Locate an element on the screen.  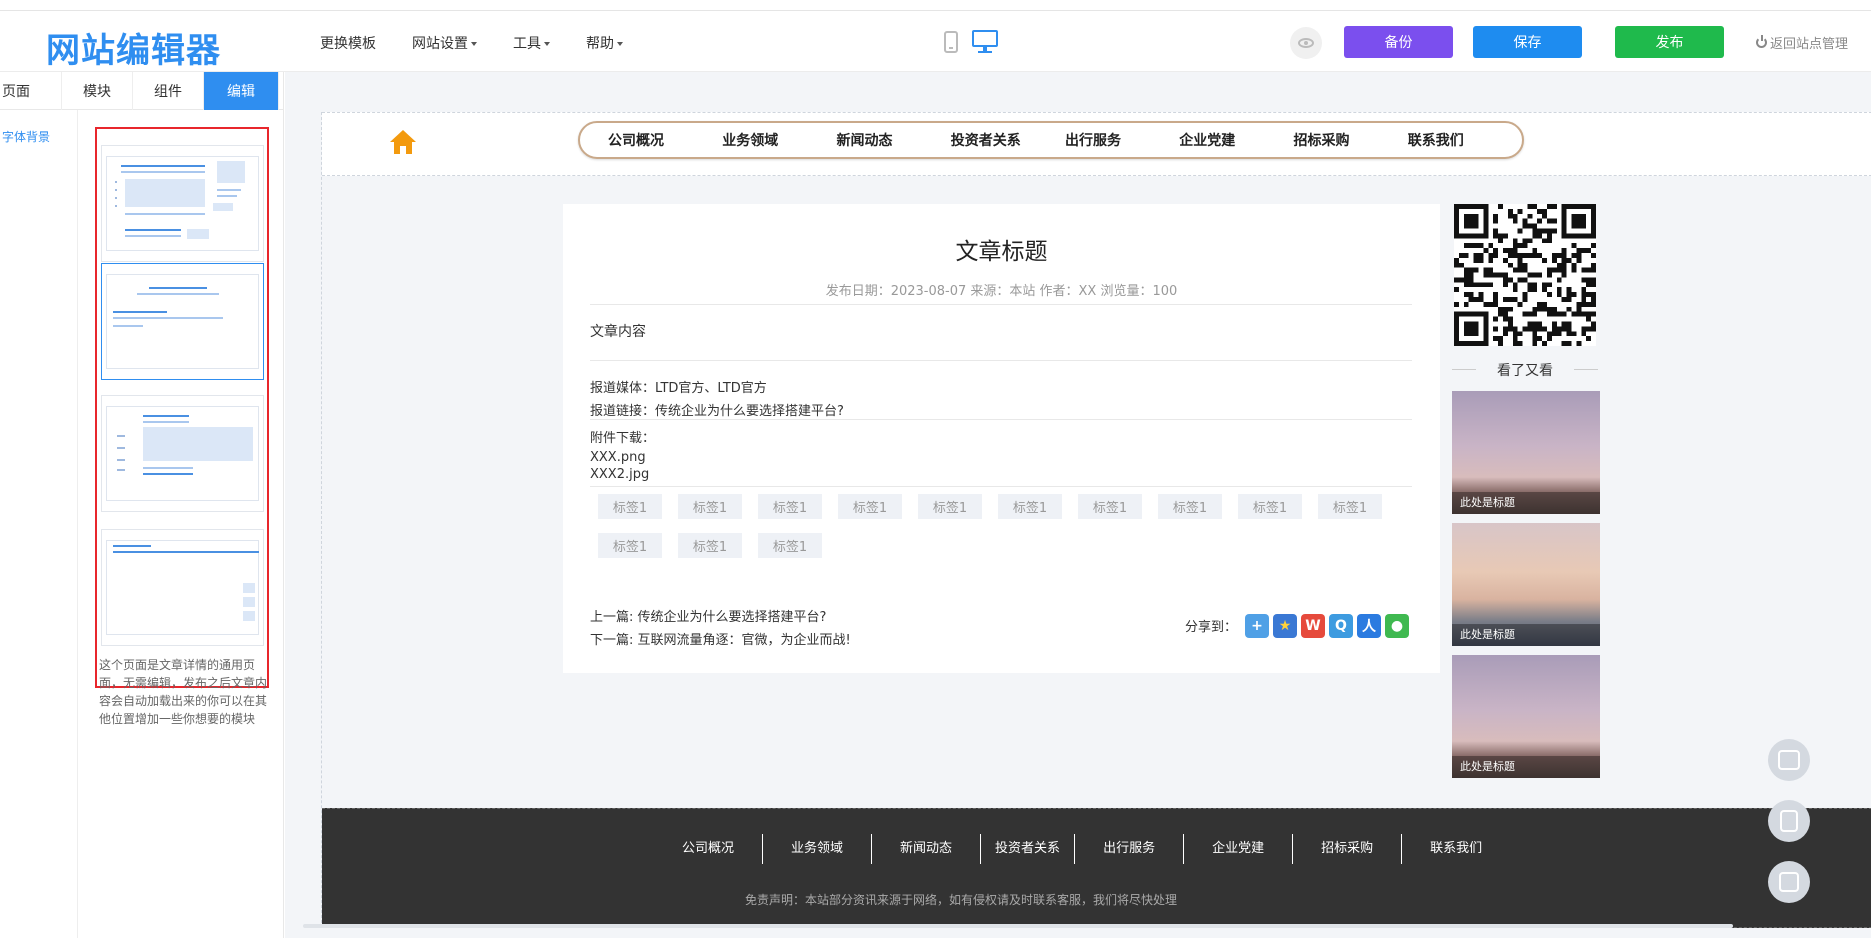
footer-disclaimer: 免责声明：本站部分资讯来源于网络，如有侵权请及时联系客服，我们将尽快处理 is located at coordinates (1096, 899).